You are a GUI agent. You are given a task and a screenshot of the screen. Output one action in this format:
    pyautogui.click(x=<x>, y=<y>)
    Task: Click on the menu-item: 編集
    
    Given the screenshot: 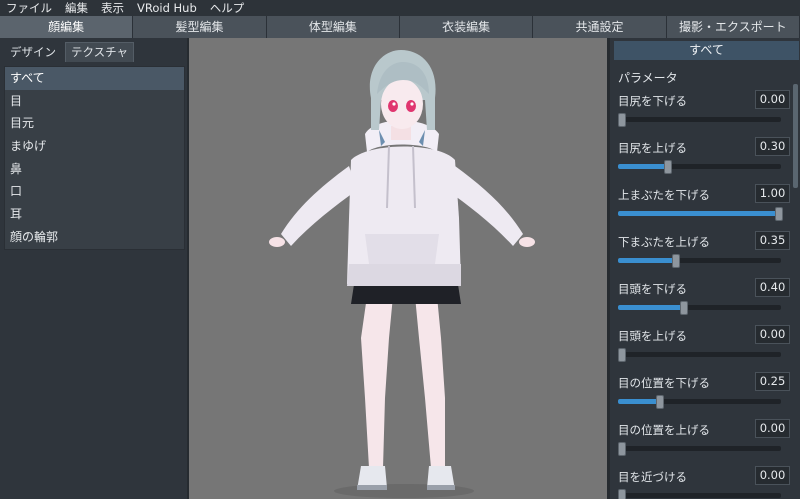 What is the action you would take?
    pyautogui.click(x=77, y=8)
    